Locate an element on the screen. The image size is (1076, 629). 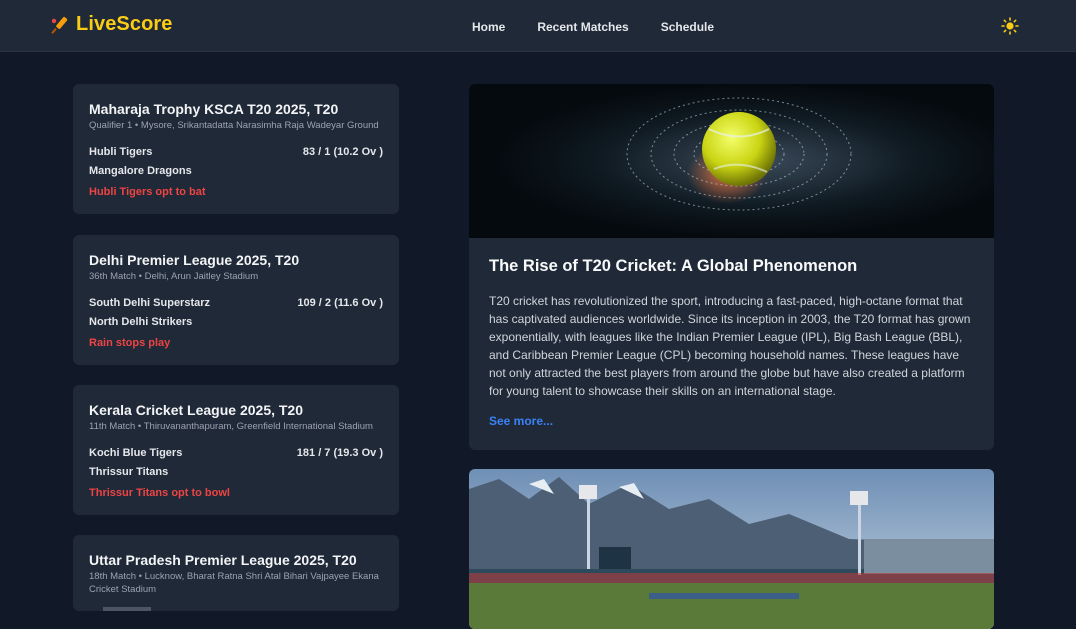
match-title: Delhi Premier League 2025, T20 is located at coordinates (194, 260).